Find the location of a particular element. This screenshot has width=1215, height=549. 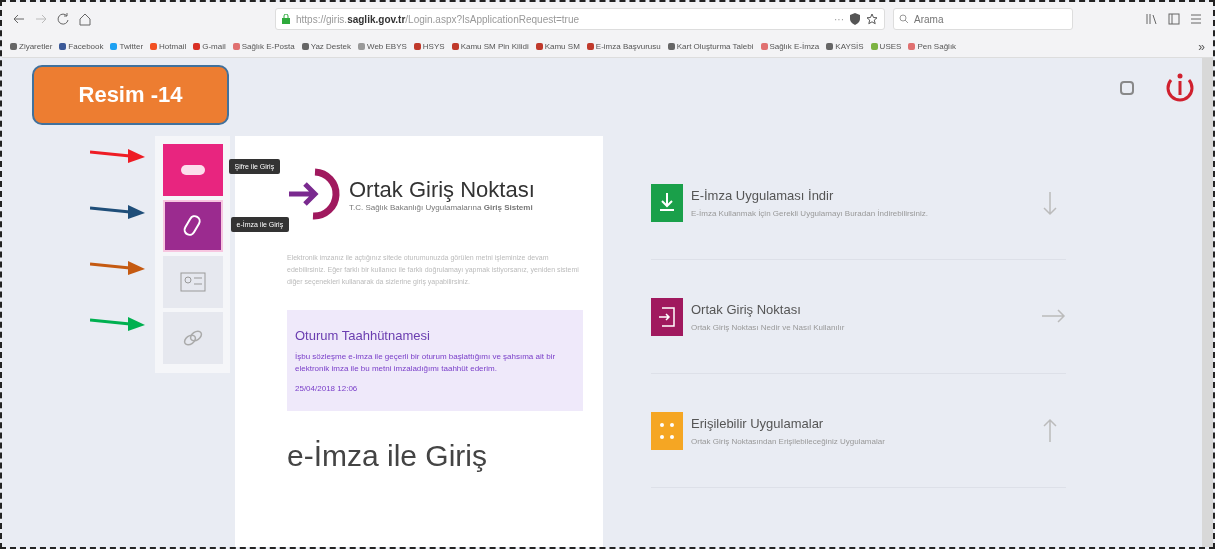

lock-icon is located at coordinates (286, 19).